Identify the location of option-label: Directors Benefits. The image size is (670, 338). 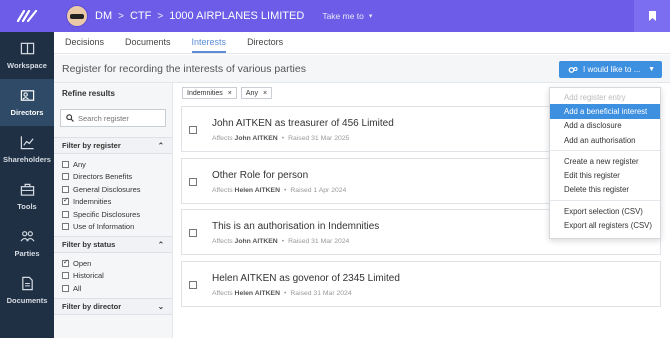
(103, 177).